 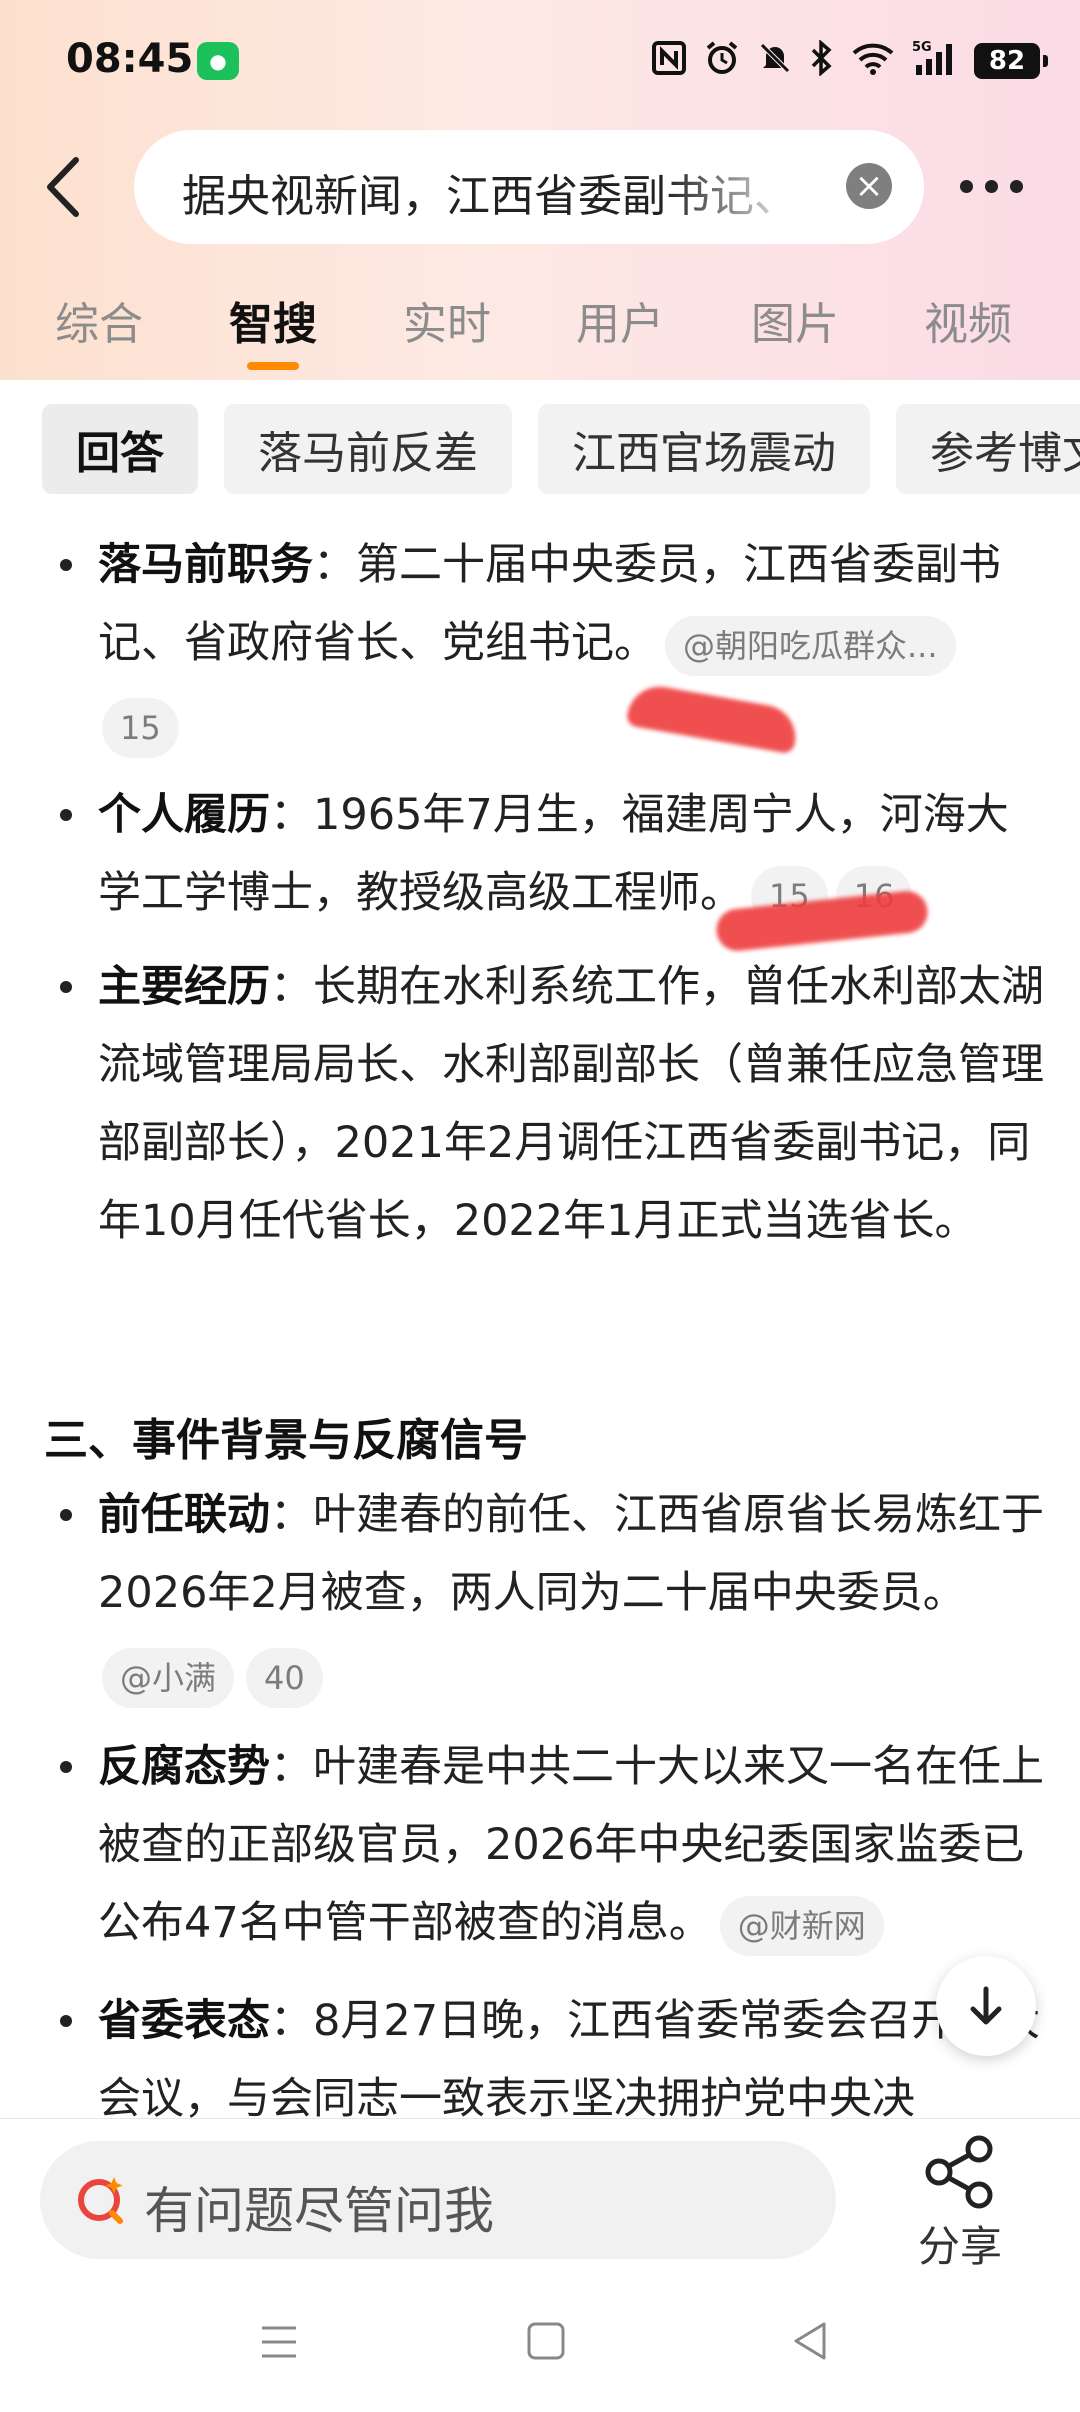 What do you see at coordinates (100, 2200) in the screenshot?
I see `ai-search-icon` at bounding box center [100, 2200].